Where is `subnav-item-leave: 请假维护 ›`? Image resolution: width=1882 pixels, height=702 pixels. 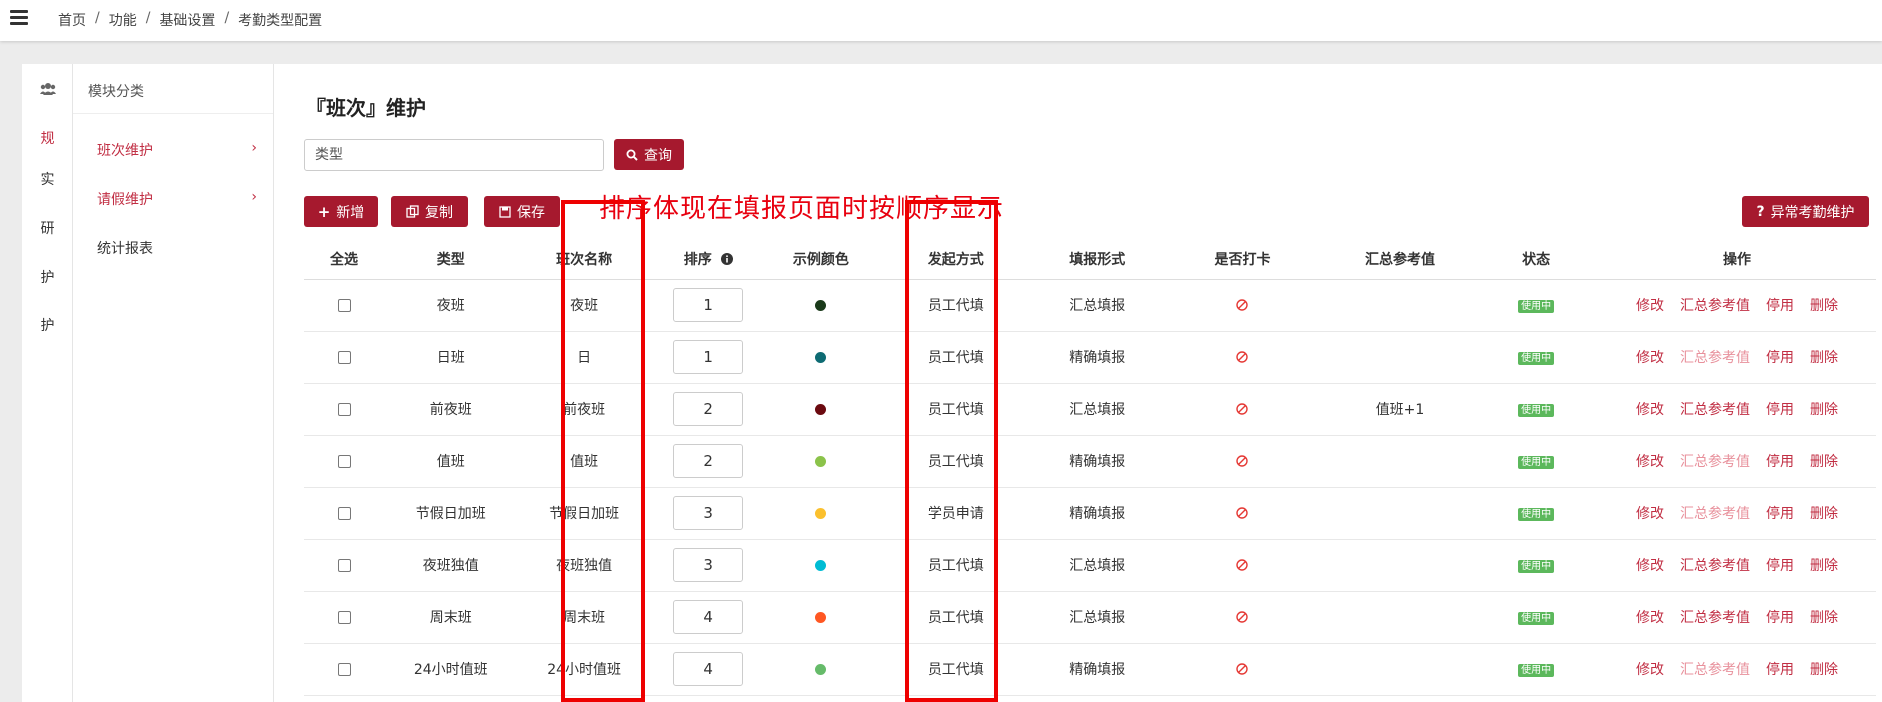
subnav-item-leave: 请假维护 › is located at coordinates (177, 199).